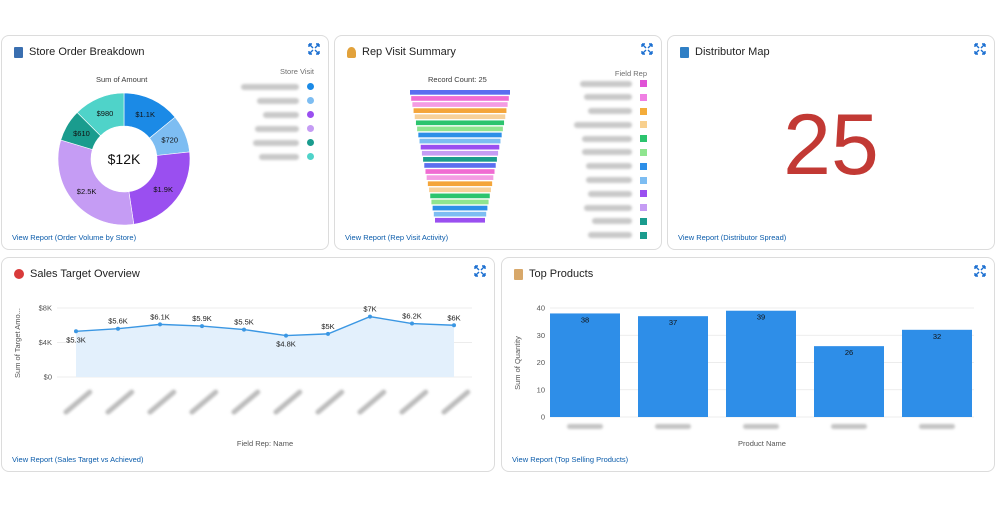 The image size is (1000, 516). I want to click on y-tick-label: 40, so click(541, 308).